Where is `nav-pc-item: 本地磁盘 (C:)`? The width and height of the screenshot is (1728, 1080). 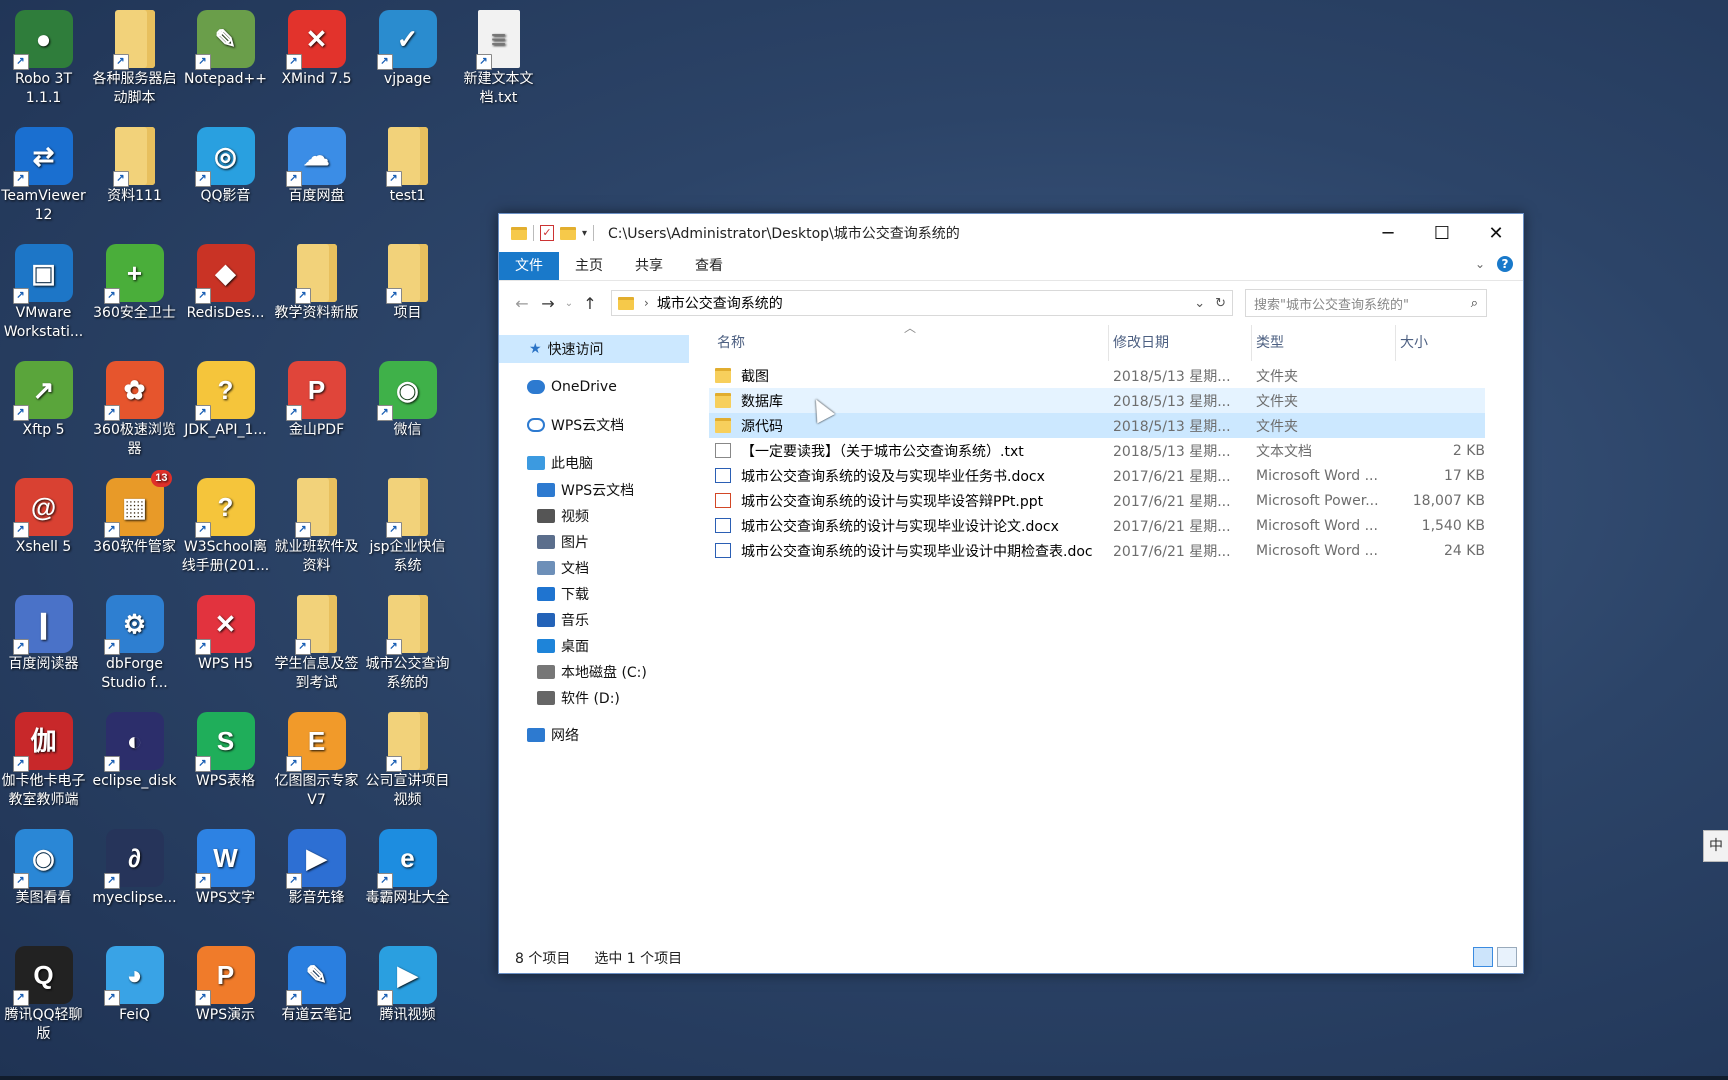
nav-pc-item: 本地磁盘 (C:) is located at coordinates (594, 672).